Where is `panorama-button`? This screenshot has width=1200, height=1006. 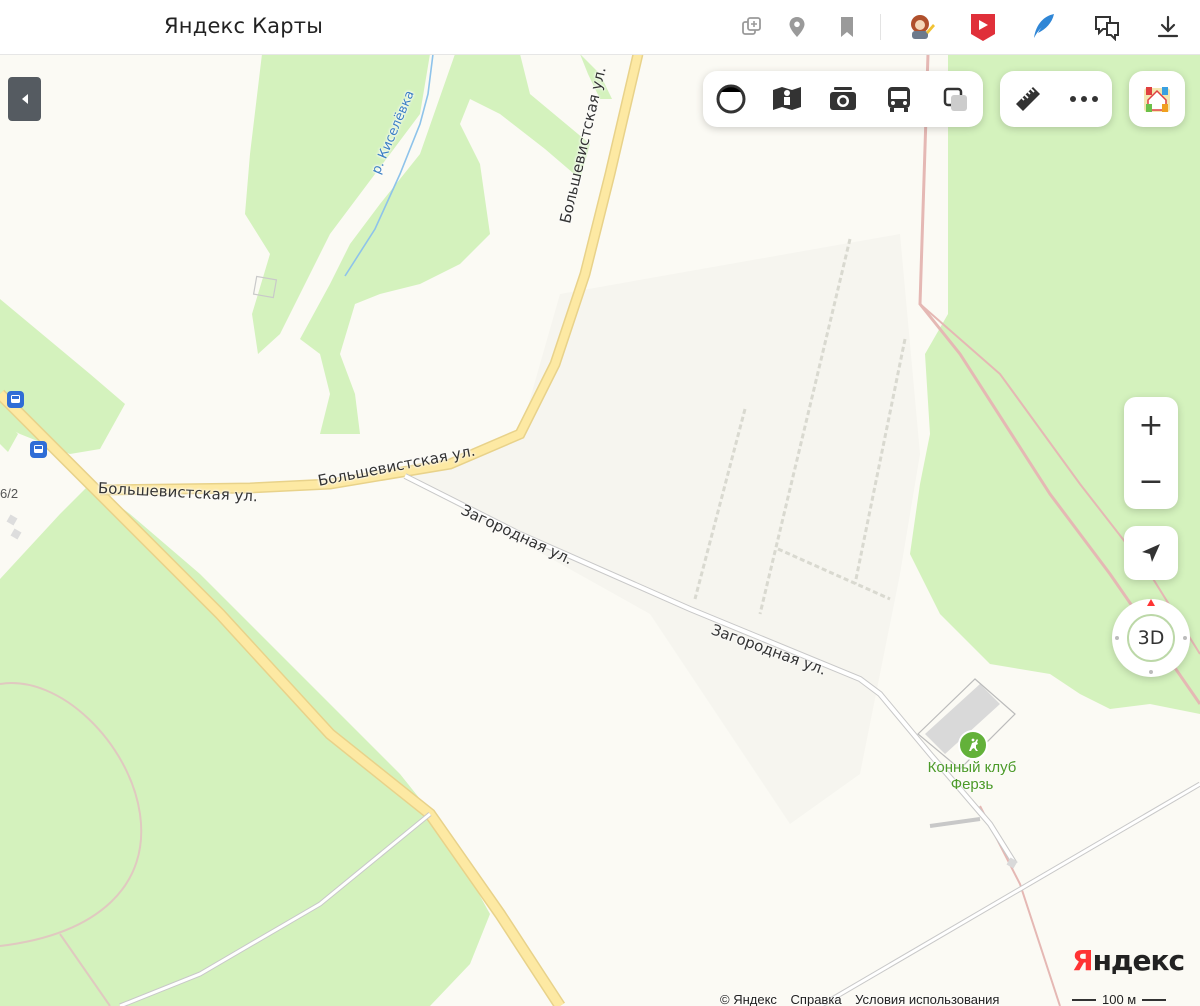 panorama-button is located at coordinates (731, 99).